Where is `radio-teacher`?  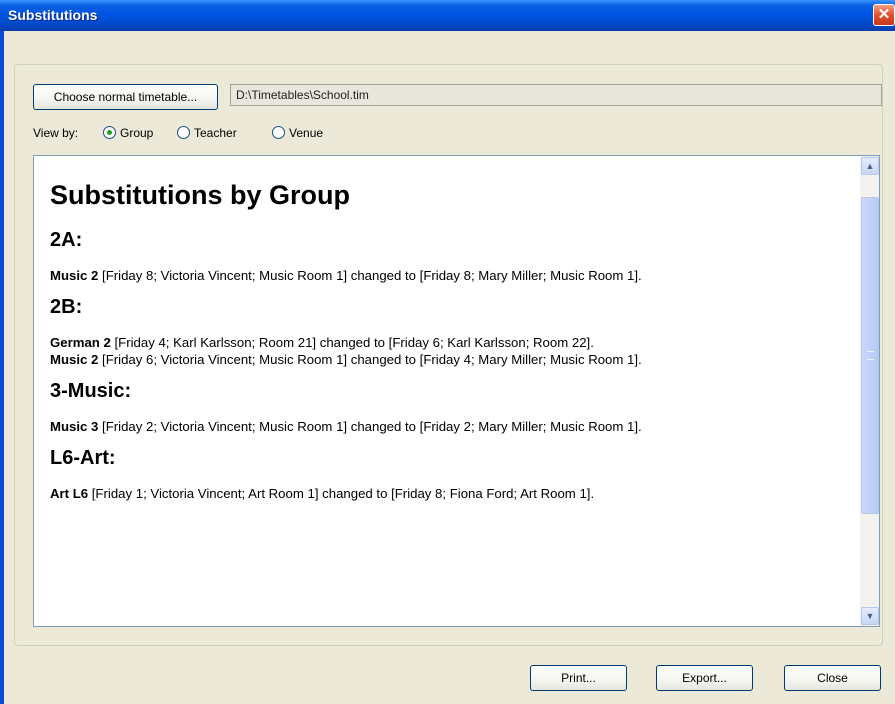 radio-teacher is located at coordinates (183, 132).